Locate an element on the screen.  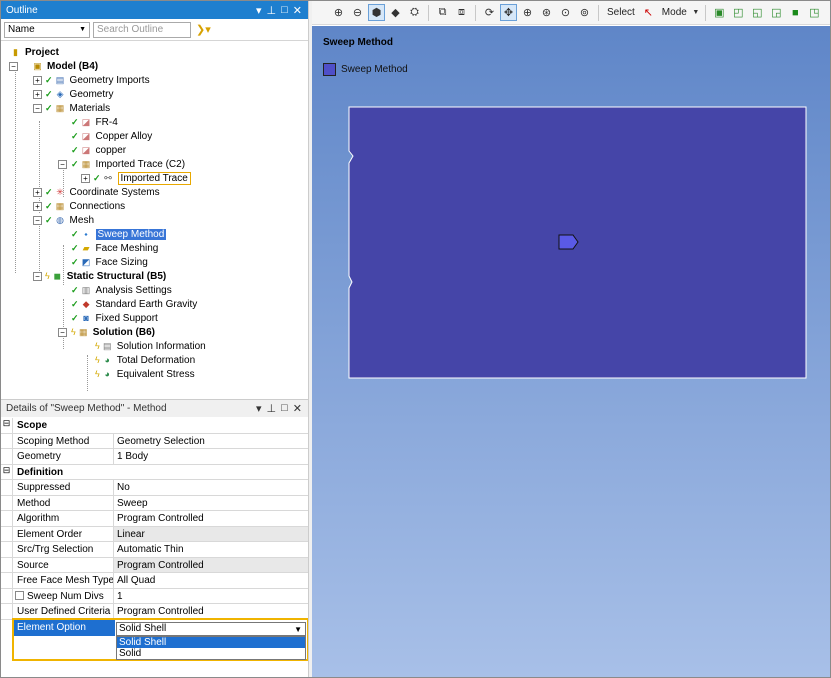
search-input: Search Outline is located at coordinates (142, 29).